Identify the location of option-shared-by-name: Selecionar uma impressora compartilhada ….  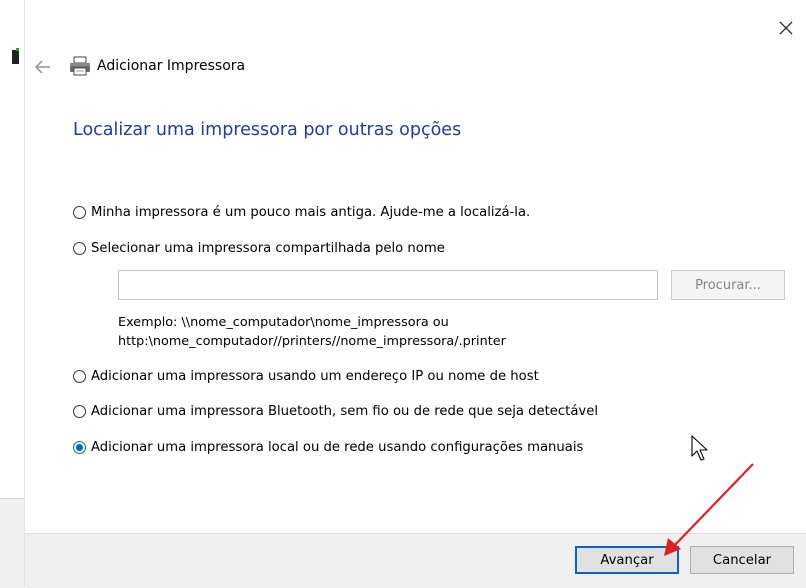
(259, 248).